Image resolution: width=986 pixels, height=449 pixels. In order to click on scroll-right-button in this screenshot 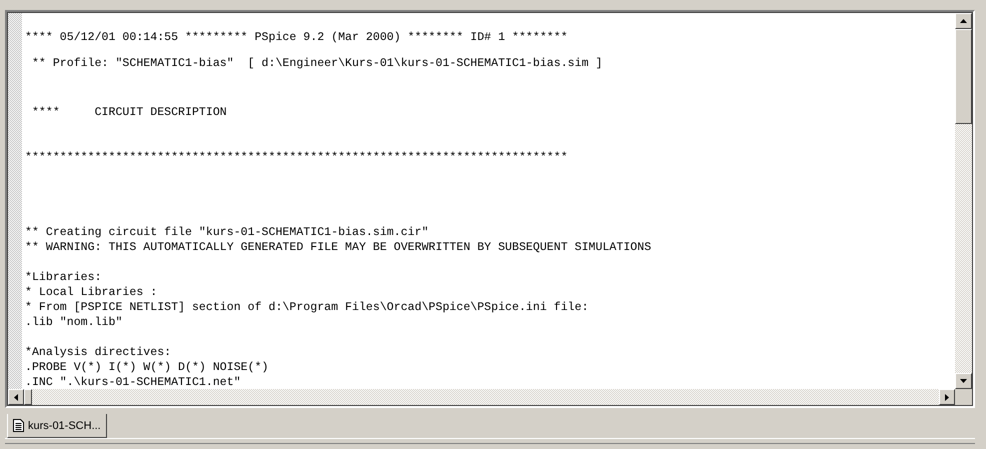, I will do `click(947, 397)`.